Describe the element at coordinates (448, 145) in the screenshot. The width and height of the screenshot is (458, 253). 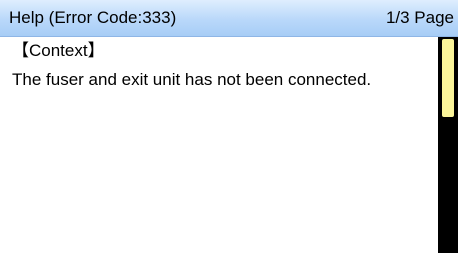
I see `scrollbar` at that location.